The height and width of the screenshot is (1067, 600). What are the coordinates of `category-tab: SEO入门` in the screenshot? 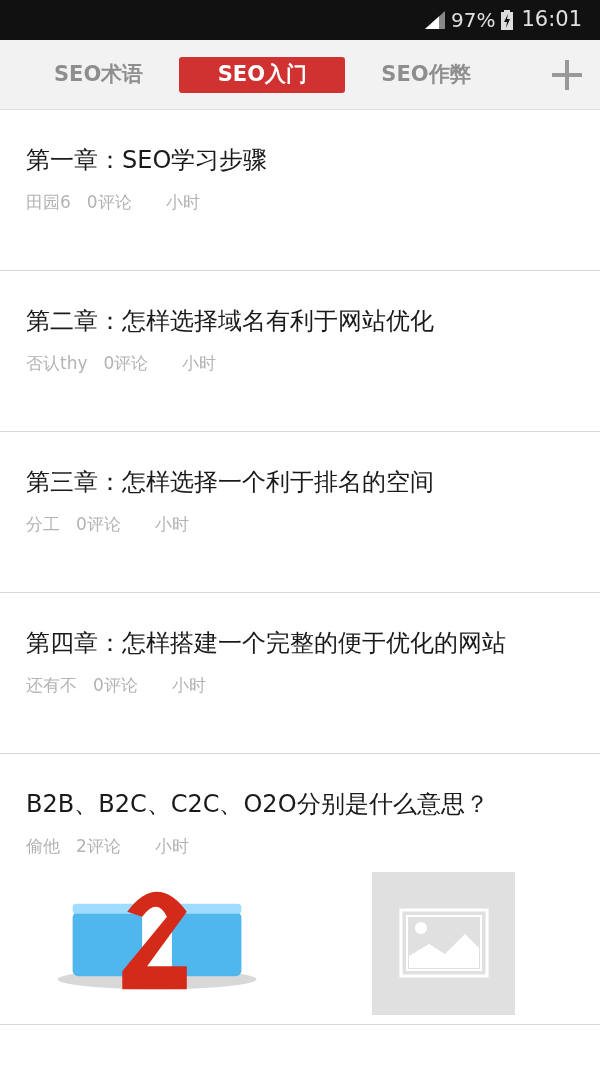 It's located at (262, 74).